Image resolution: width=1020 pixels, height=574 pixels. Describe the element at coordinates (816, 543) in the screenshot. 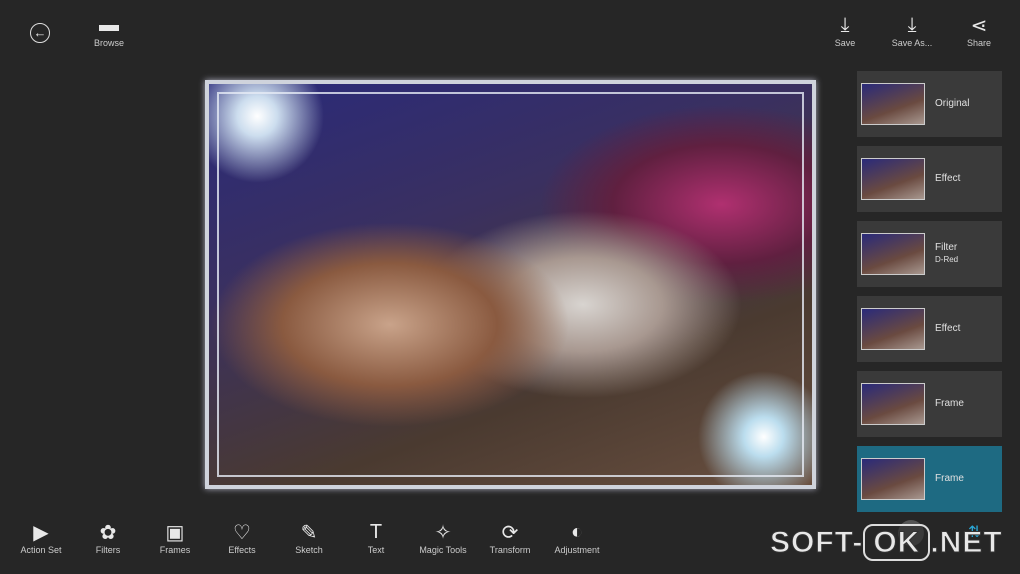

I see `watermark-left: SOFT-` at that location.